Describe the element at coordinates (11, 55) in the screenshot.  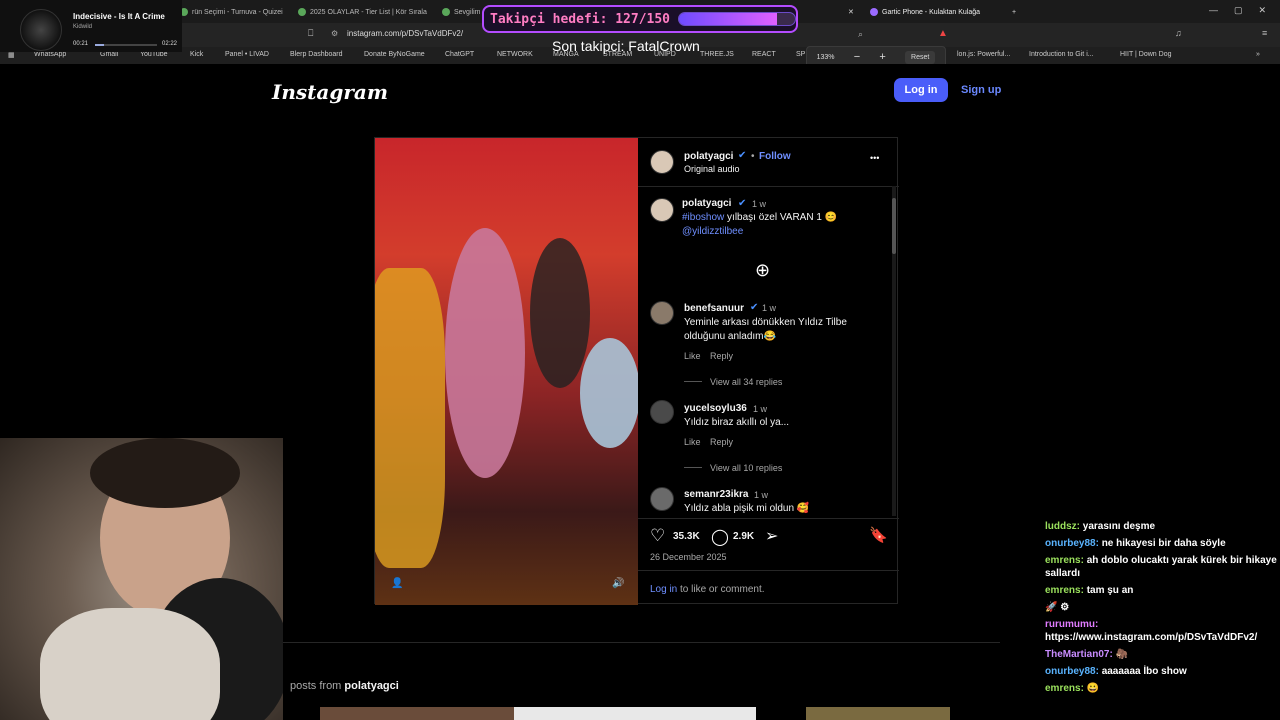
I see `apps-icon: ▦` at that location.